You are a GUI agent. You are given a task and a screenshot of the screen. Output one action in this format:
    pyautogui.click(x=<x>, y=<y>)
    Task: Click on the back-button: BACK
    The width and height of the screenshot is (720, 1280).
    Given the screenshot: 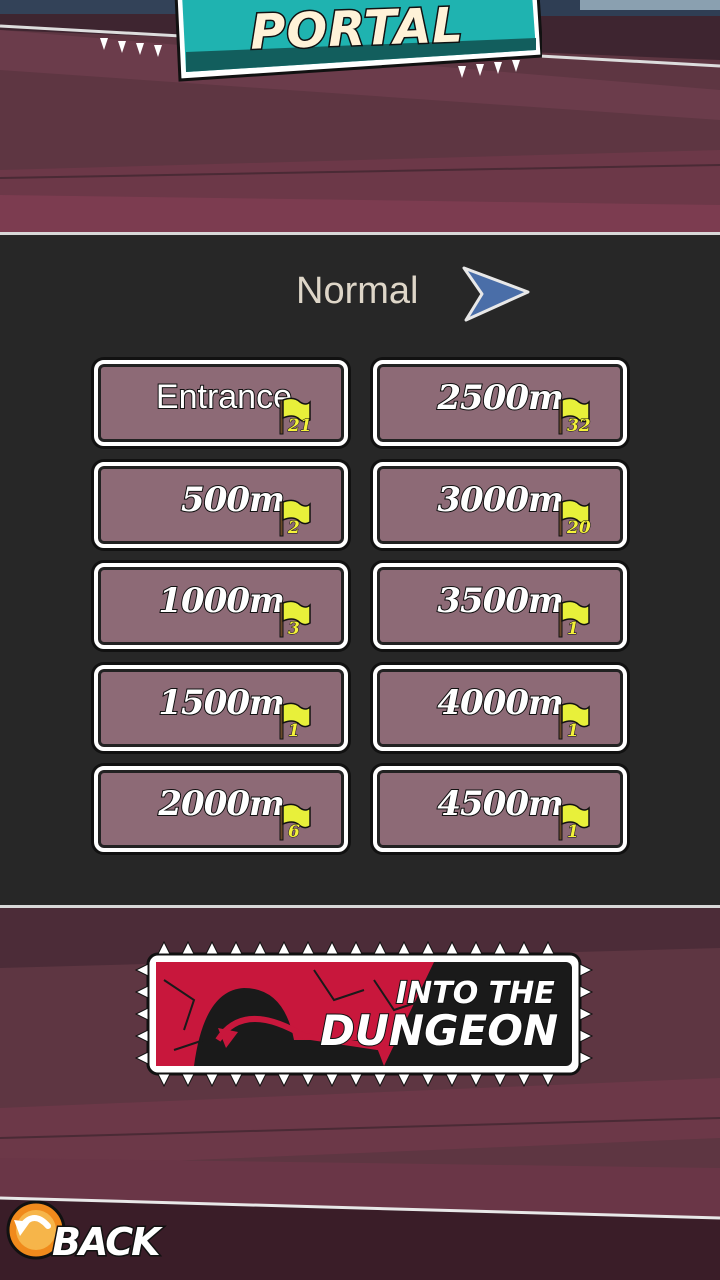 What is the action you would take?
    pyautogui.click(x=83, y=1233)
    